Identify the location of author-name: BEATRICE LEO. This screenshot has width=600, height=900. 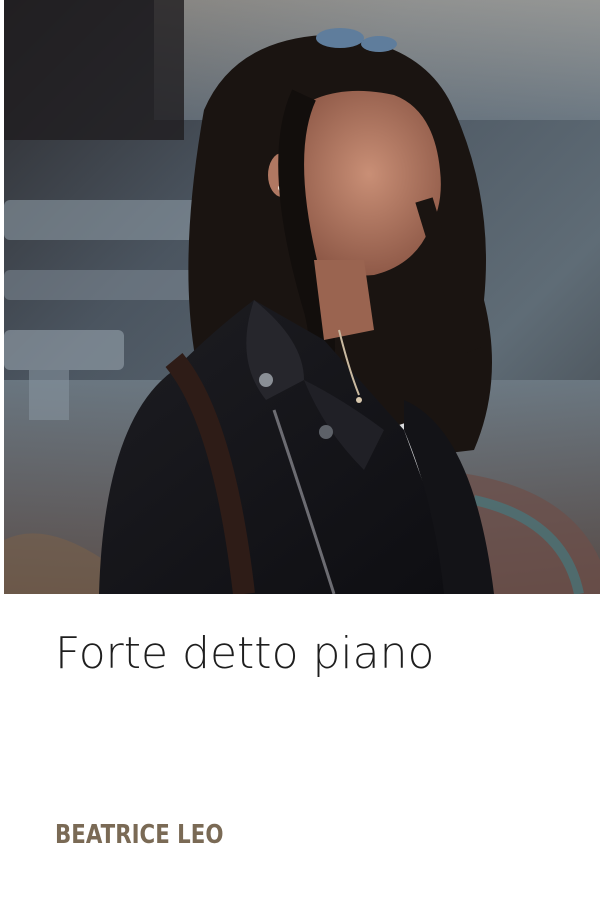
(139, 835).